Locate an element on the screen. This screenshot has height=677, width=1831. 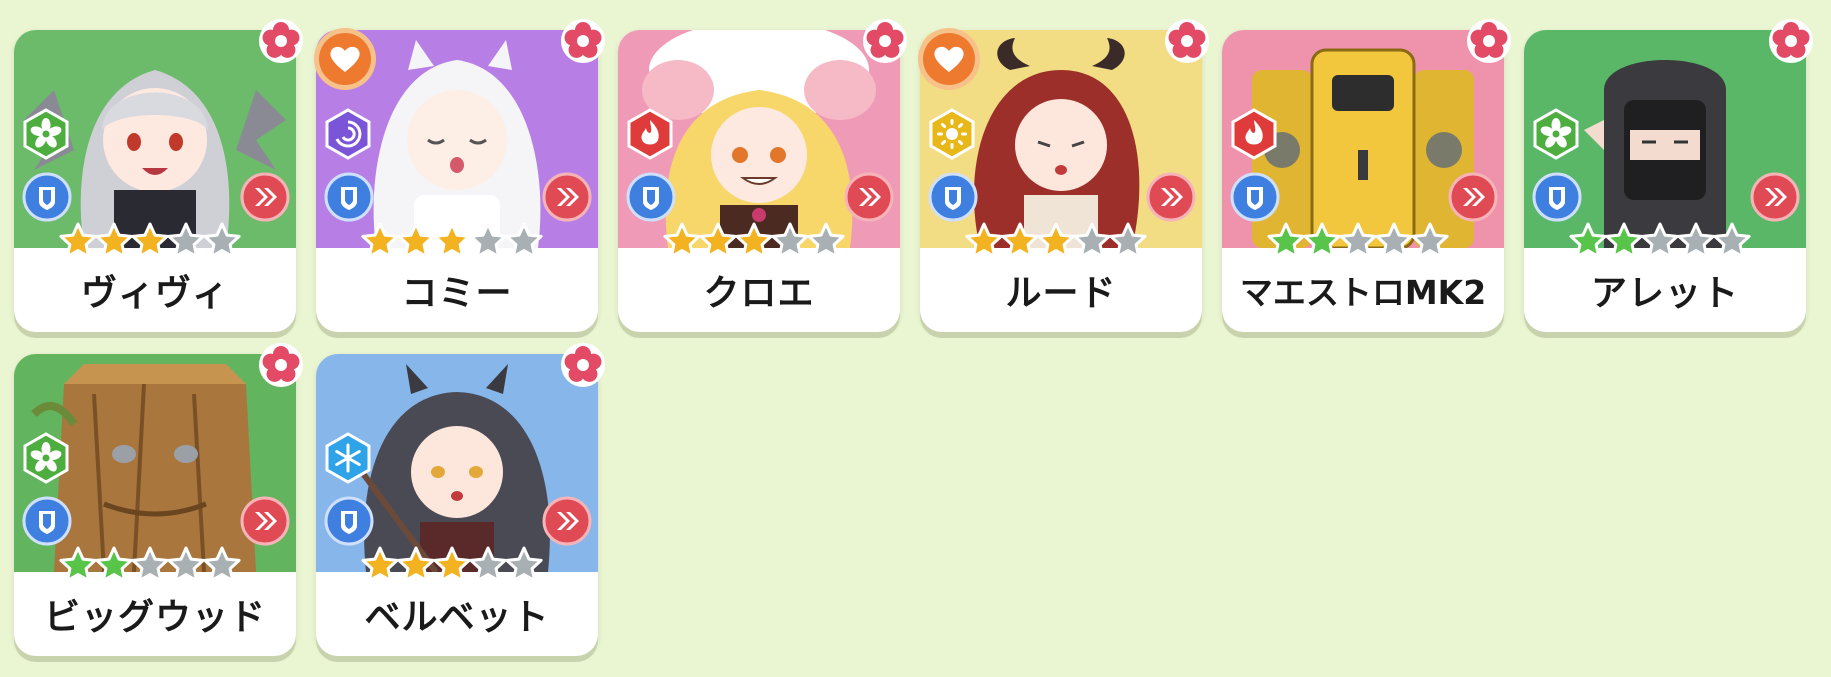
character-card: アレット is located at coordinates (1668, 175).